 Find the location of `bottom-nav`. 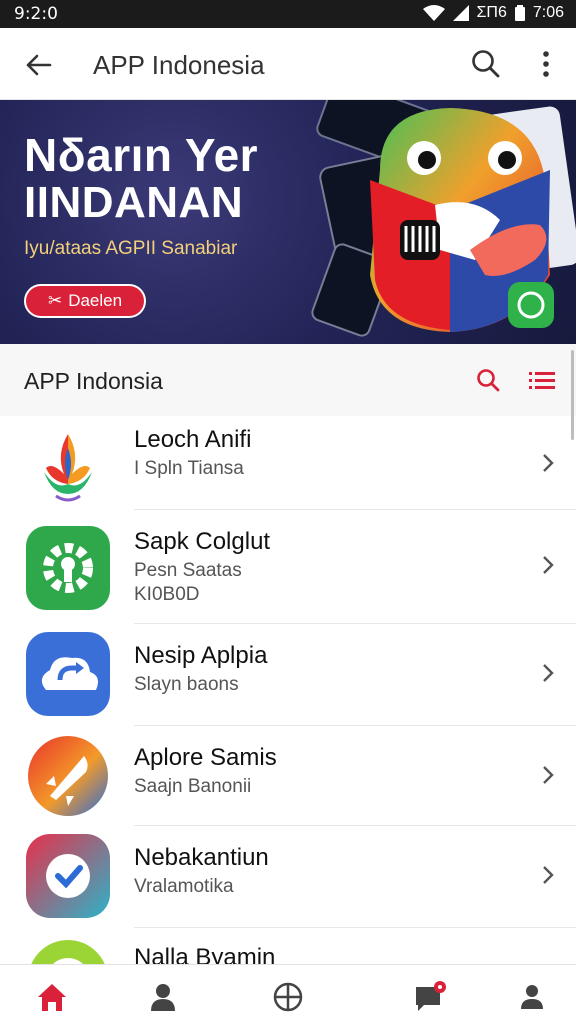

bottom-nav is located at coordinates (288, 994).